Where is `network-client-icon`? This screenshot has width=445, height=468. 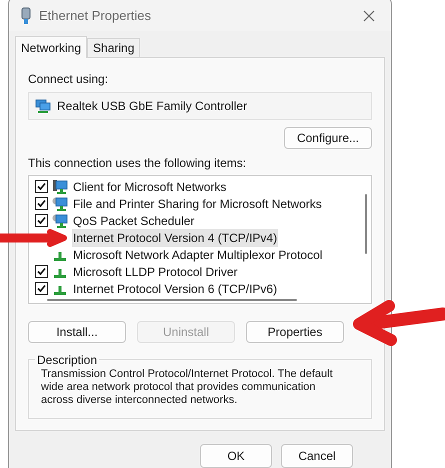 network-client-icon is located at coordinates (60, 186).